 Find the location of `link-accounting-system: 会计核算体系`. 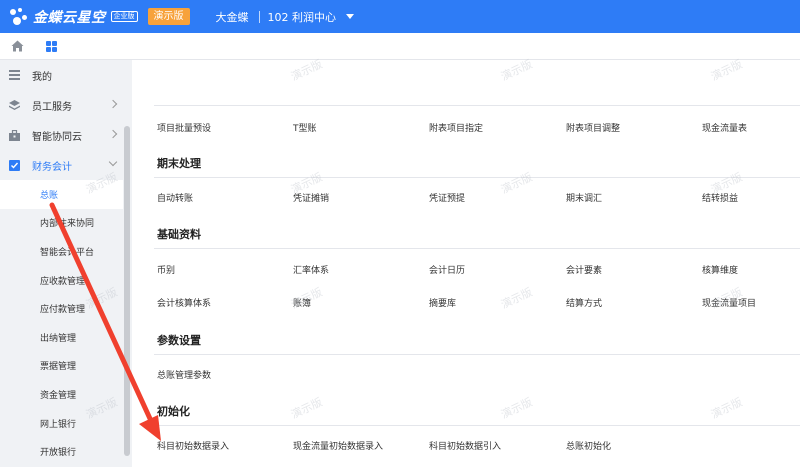

link-accounting-system: 会计核算体系 is located at coordinates (184, 302).